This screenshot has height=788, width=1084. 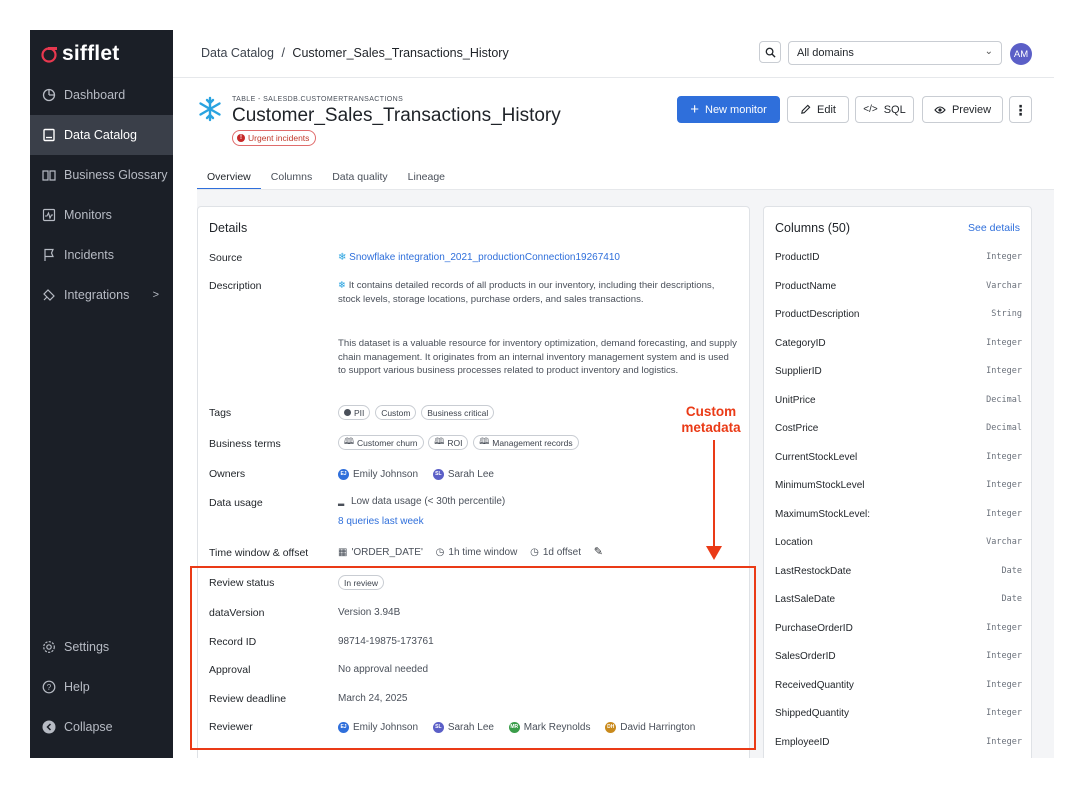 I want to click on history-icon: ◷, so click(x=440, y=552).